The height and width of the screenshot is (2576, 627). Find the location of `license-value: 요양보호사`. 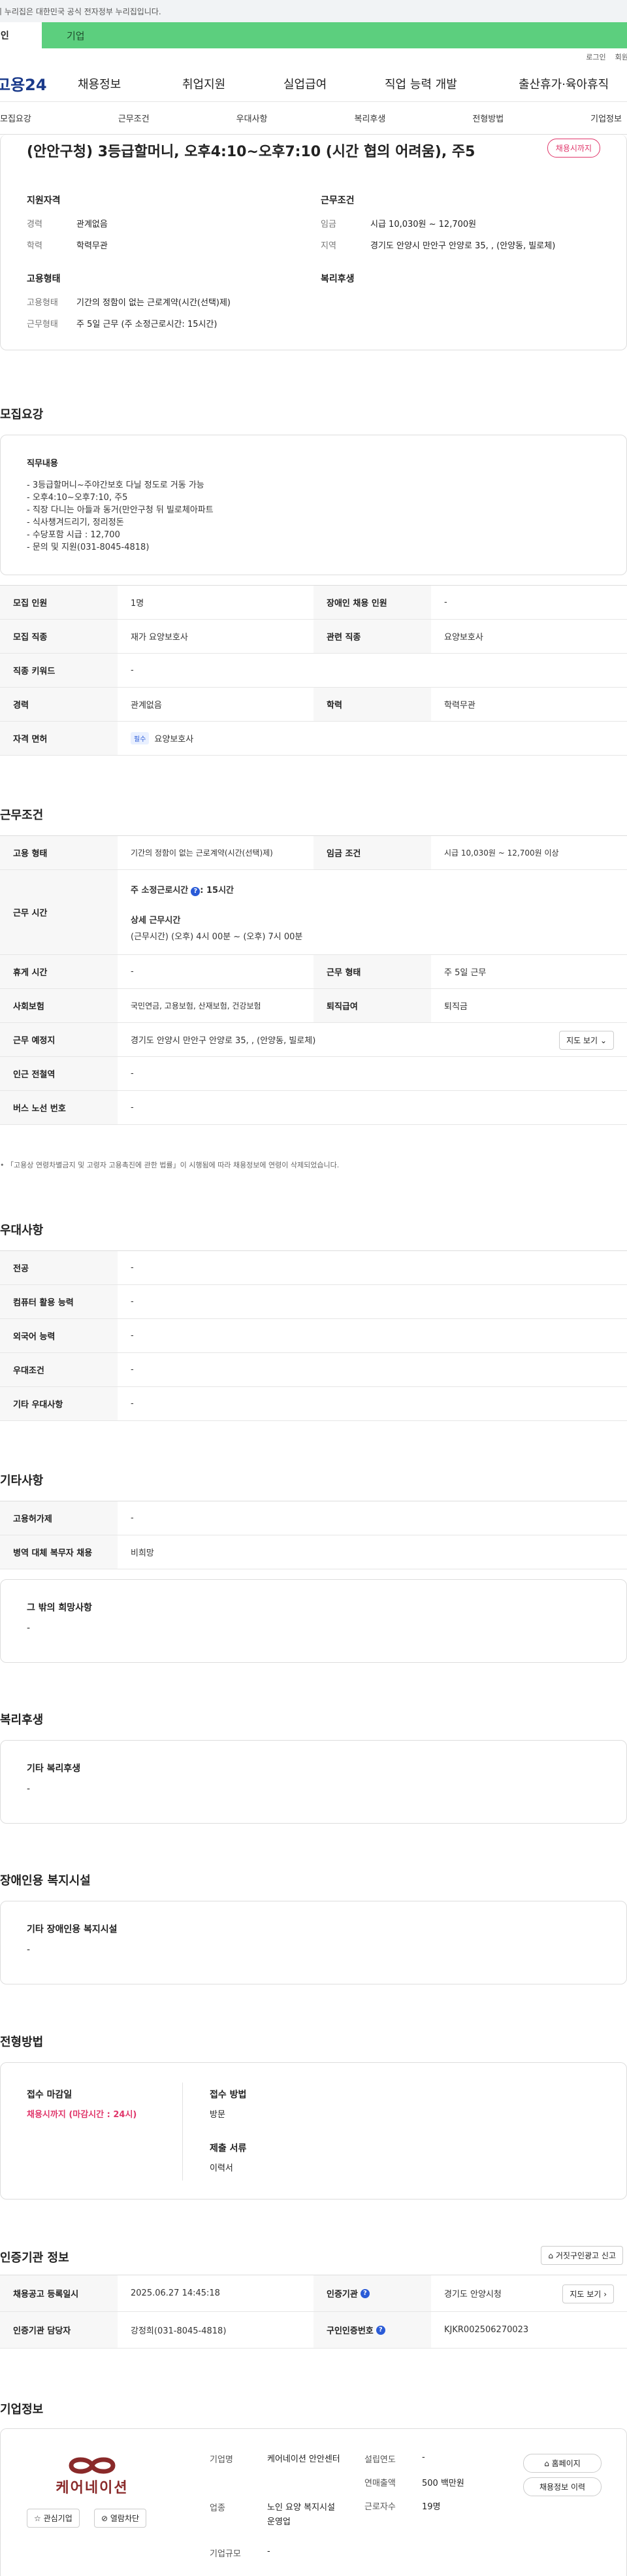

license-value: 요양보호사 is located at coordinates (174, 740).